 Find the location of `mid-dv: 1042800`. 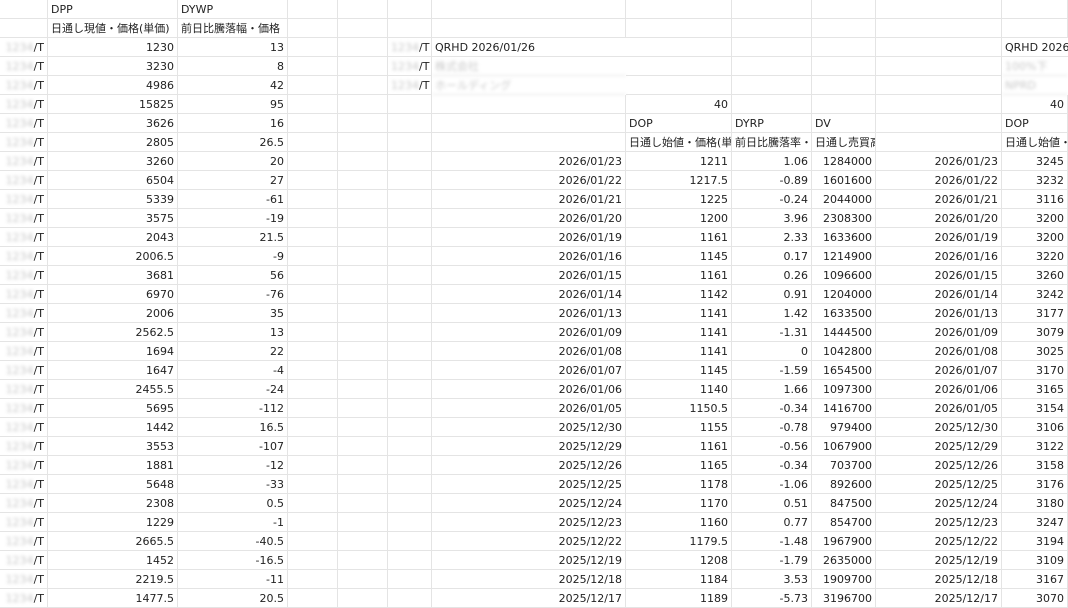

mid-dv: 1042800 is located at coordinates (844, 351).